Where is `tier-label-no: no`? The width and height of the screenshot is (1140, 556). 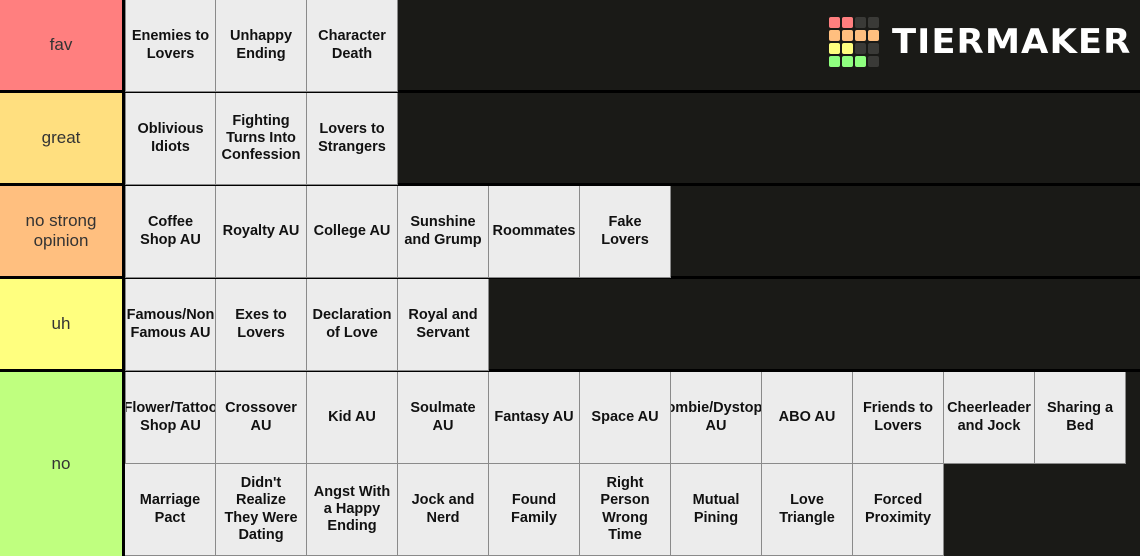 tier-label-no: no is located at coordinates (62, 464).